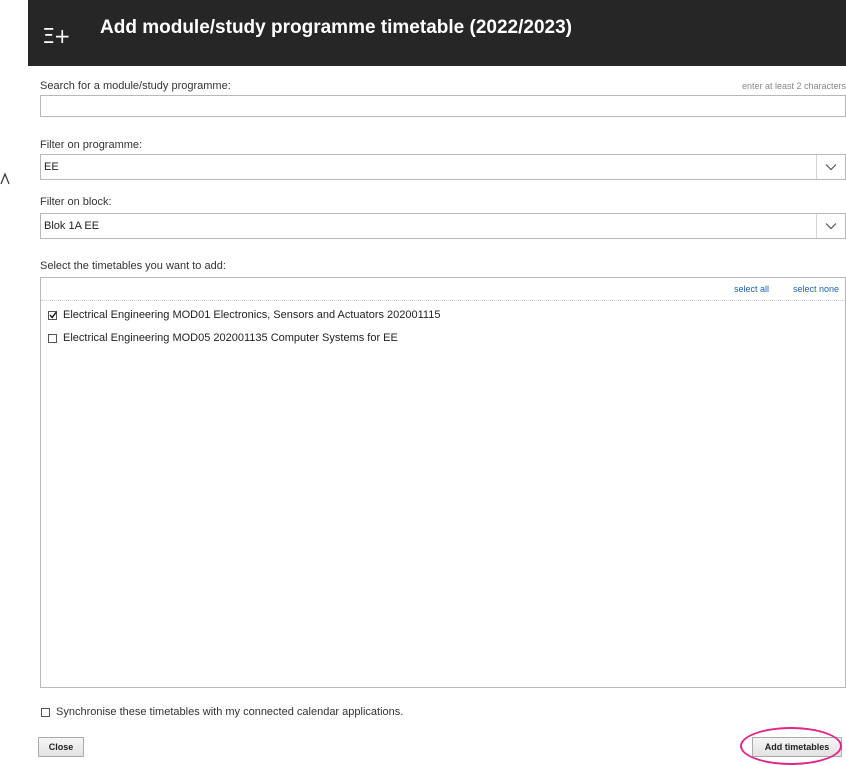 The height and width of the screenshot is (765, 846). I want to click on search-hint: enter at least 2 characters, so click(793, 86).